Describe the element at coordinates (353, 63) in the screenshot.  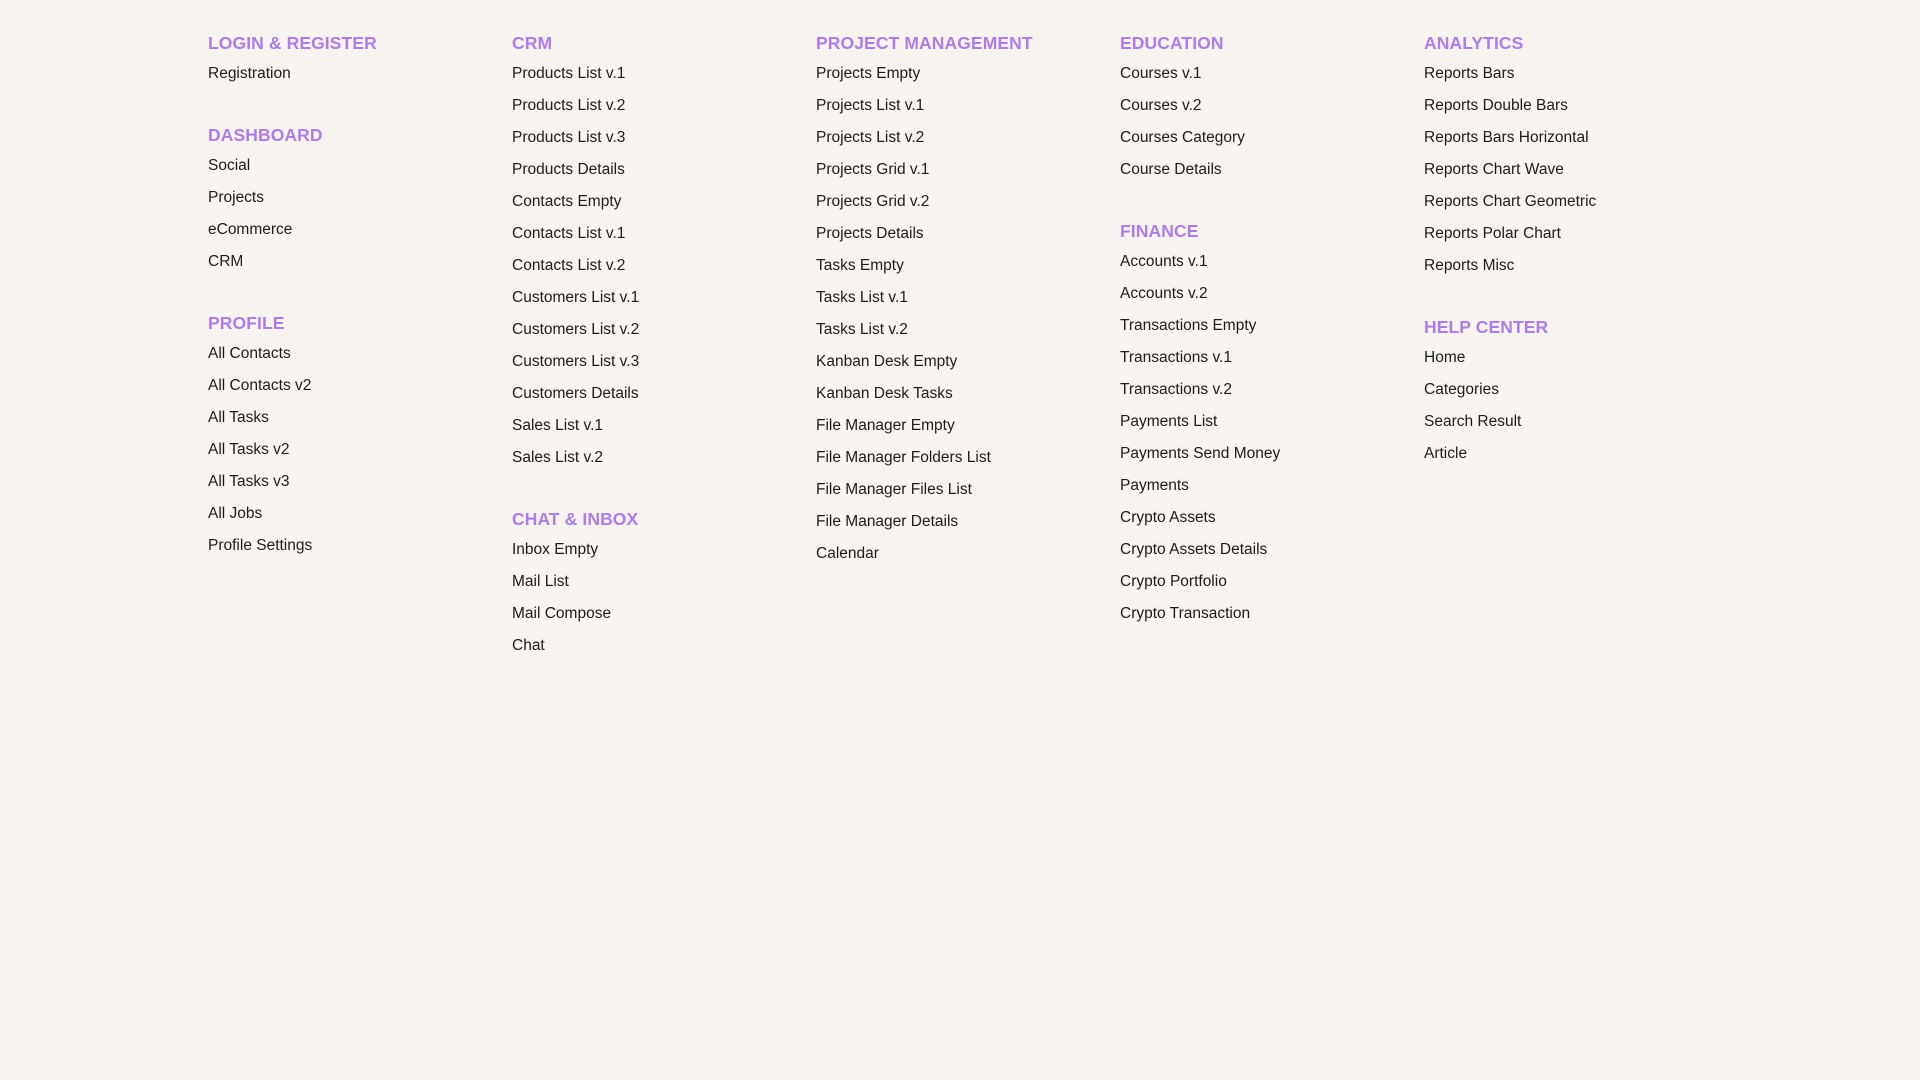
I see `section-login-register: LOGIN & REGISTER Registration` at that location.